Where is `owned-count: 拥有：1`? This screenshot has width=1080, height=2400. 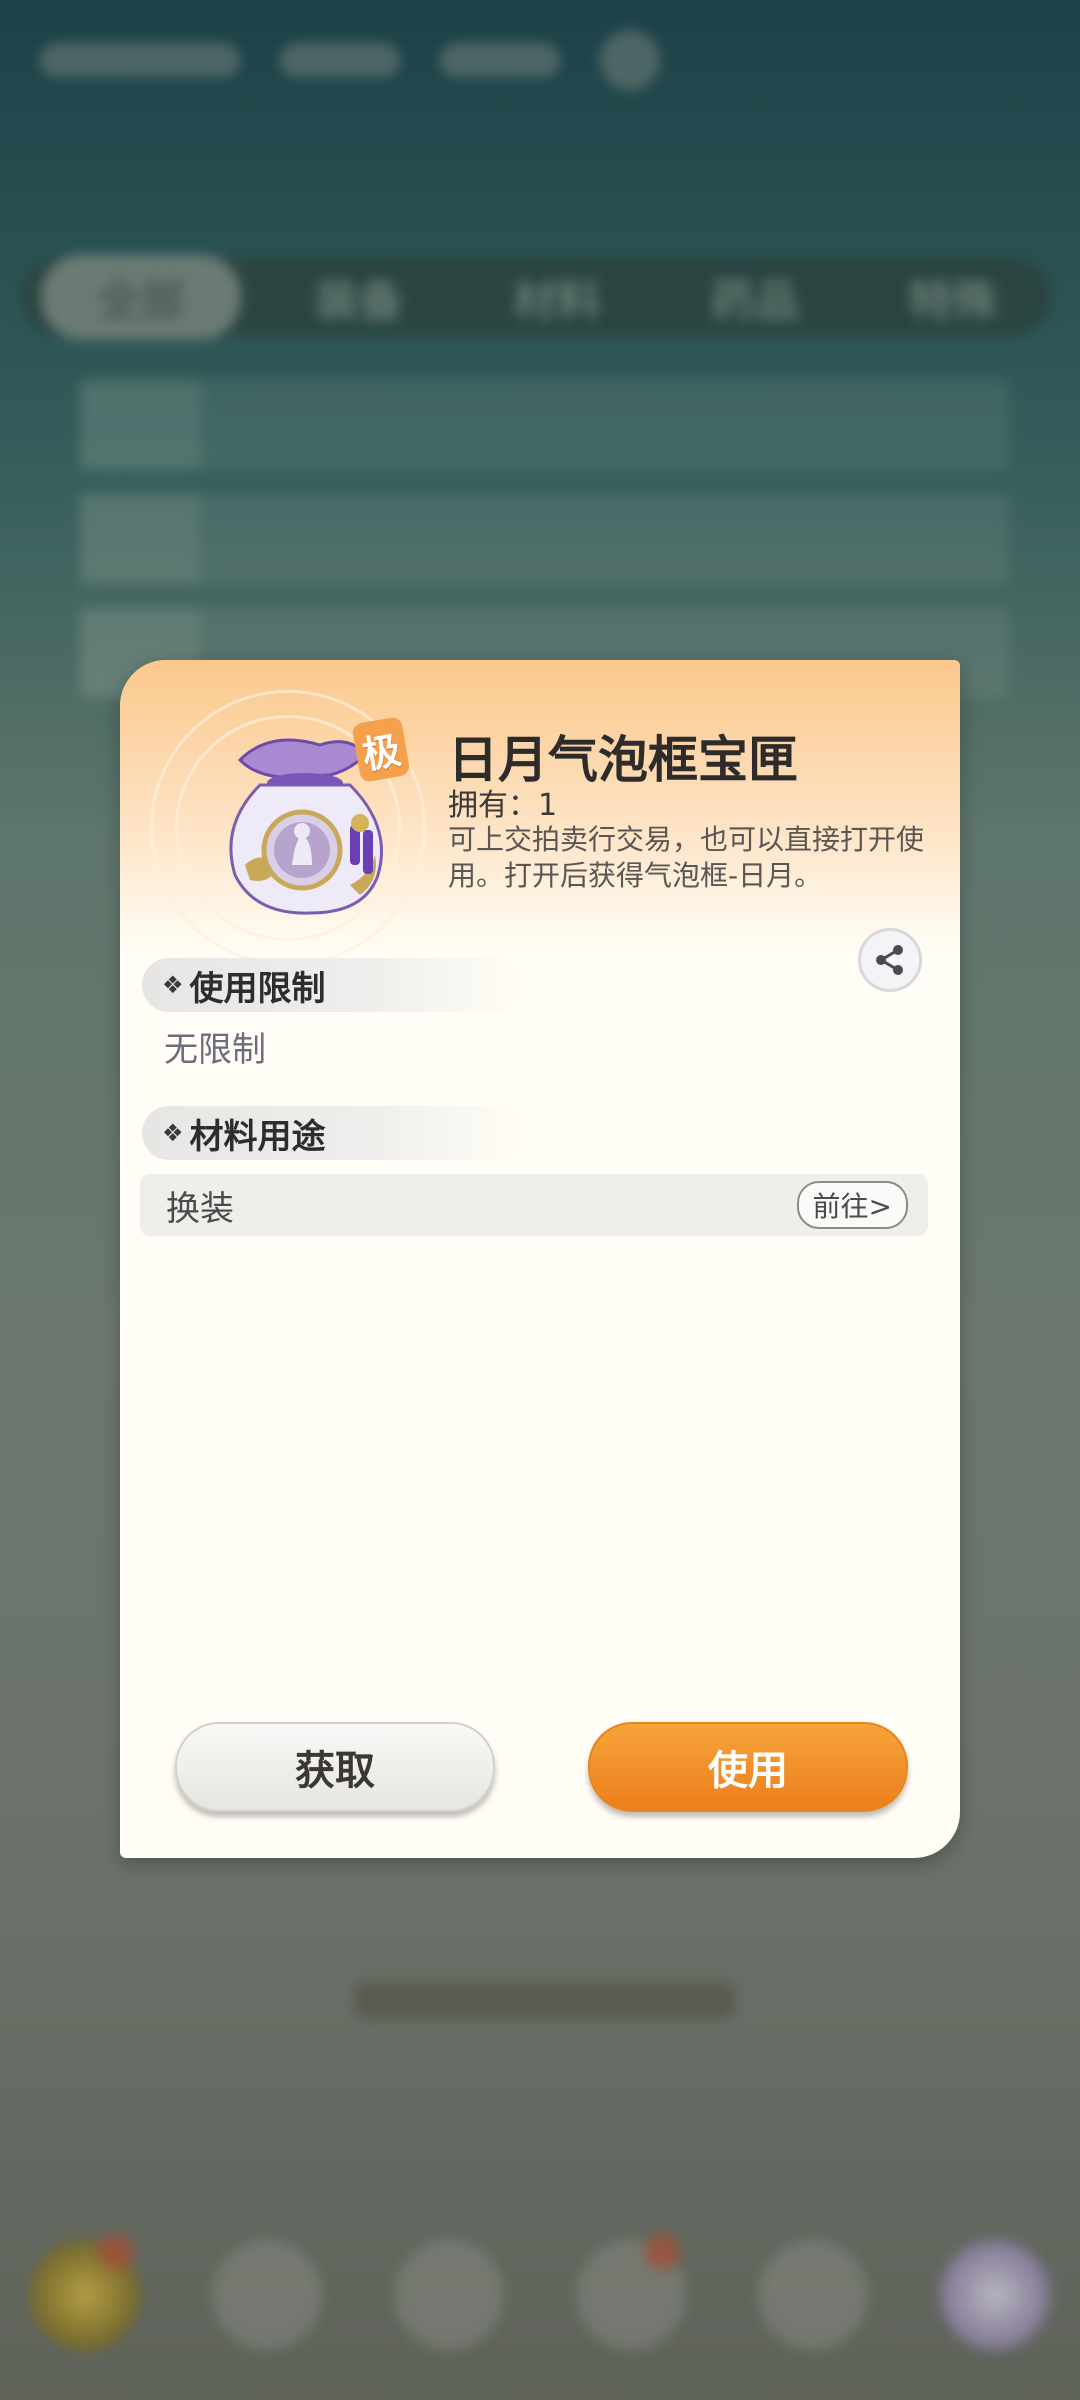
owned-count: 拥有：1 is located at coordinates (503, 805).